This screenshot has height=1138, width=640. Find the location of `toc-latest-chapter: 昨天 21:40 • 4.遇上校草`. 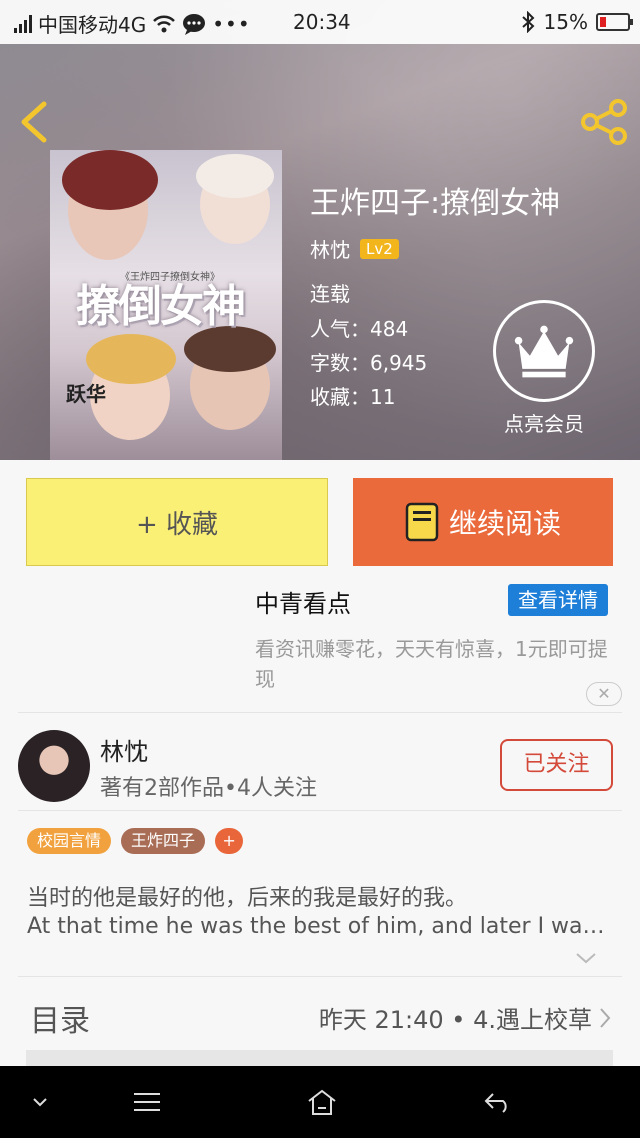

toc-latest-chapter: 昨天 21:40 • 4.遇上校草 is located at coordinates (465, 1017).